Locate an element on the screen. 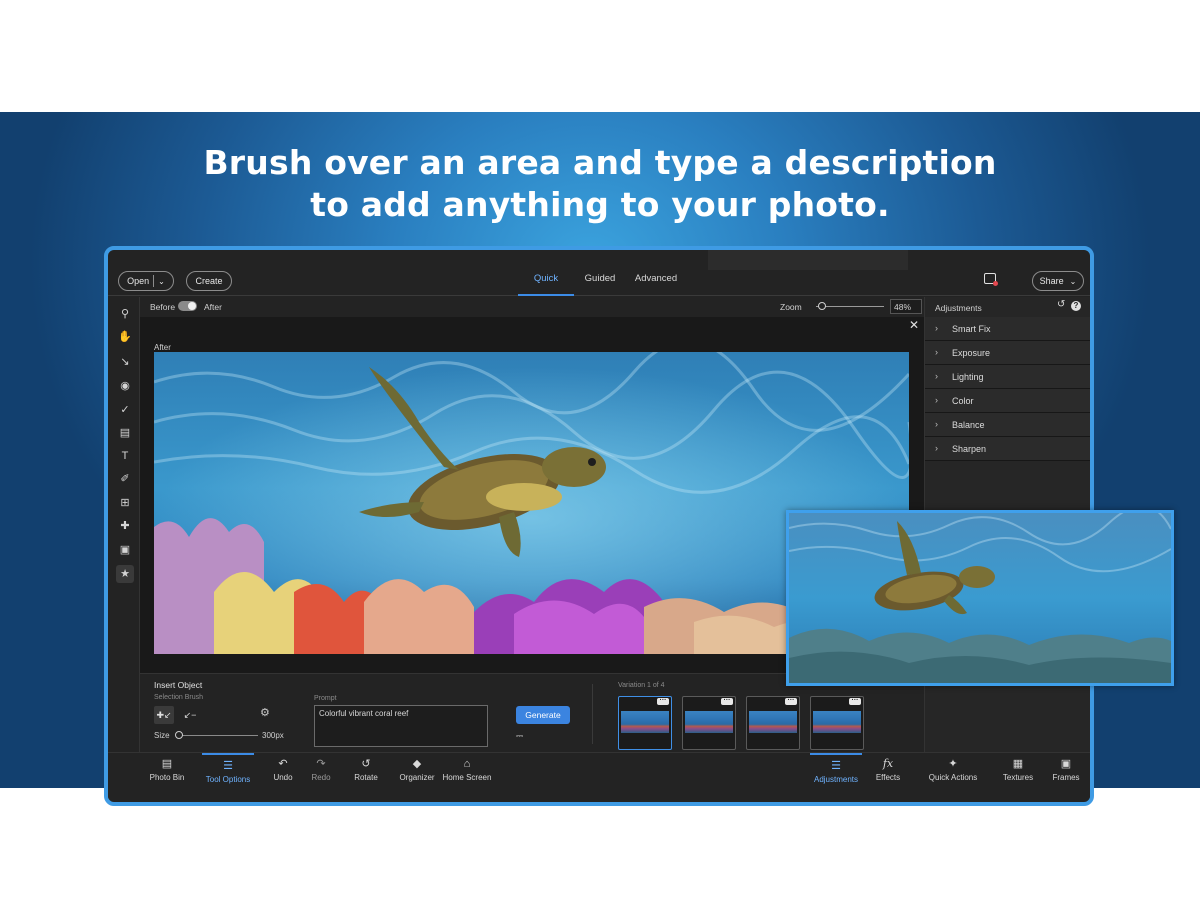 The width and height of the screenshot is (1200, 900). home-screen-label: Home Screen is located at coordinates (467, 777).